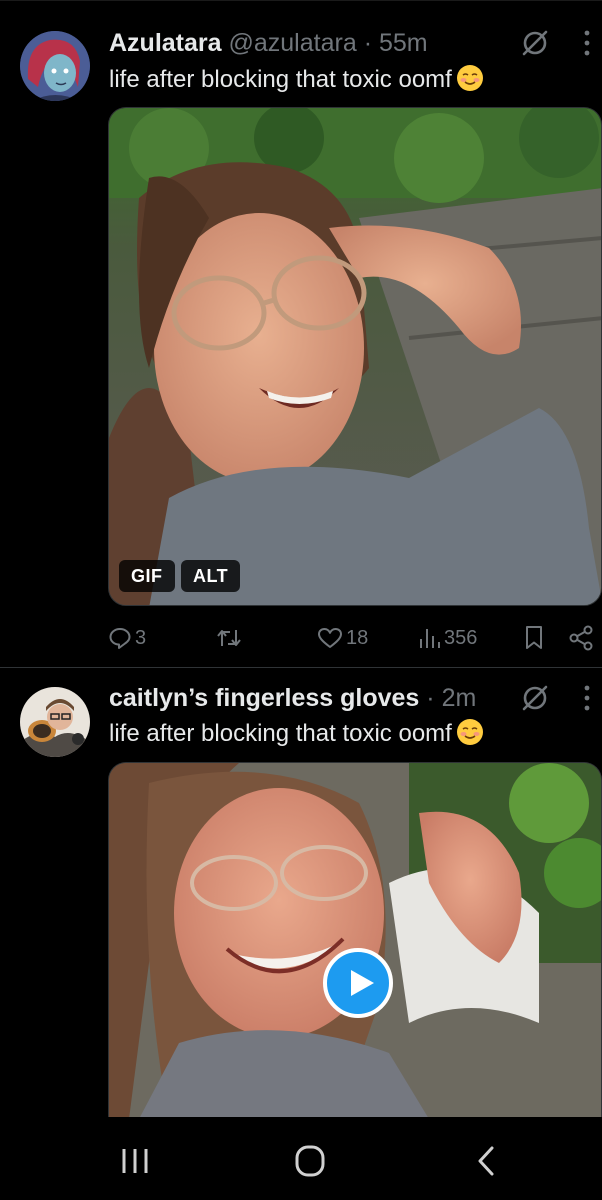  I want to click on share-button, so click(581, 638).